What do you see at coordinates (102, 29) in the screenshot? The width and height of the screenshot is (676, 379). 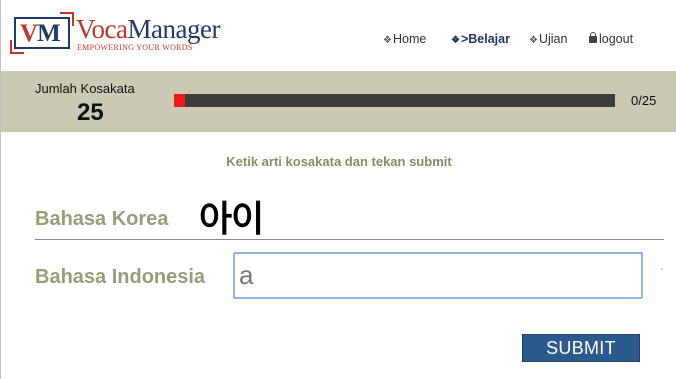 I see `logo-name-voca: Voca` at bounding box center [102, 29].